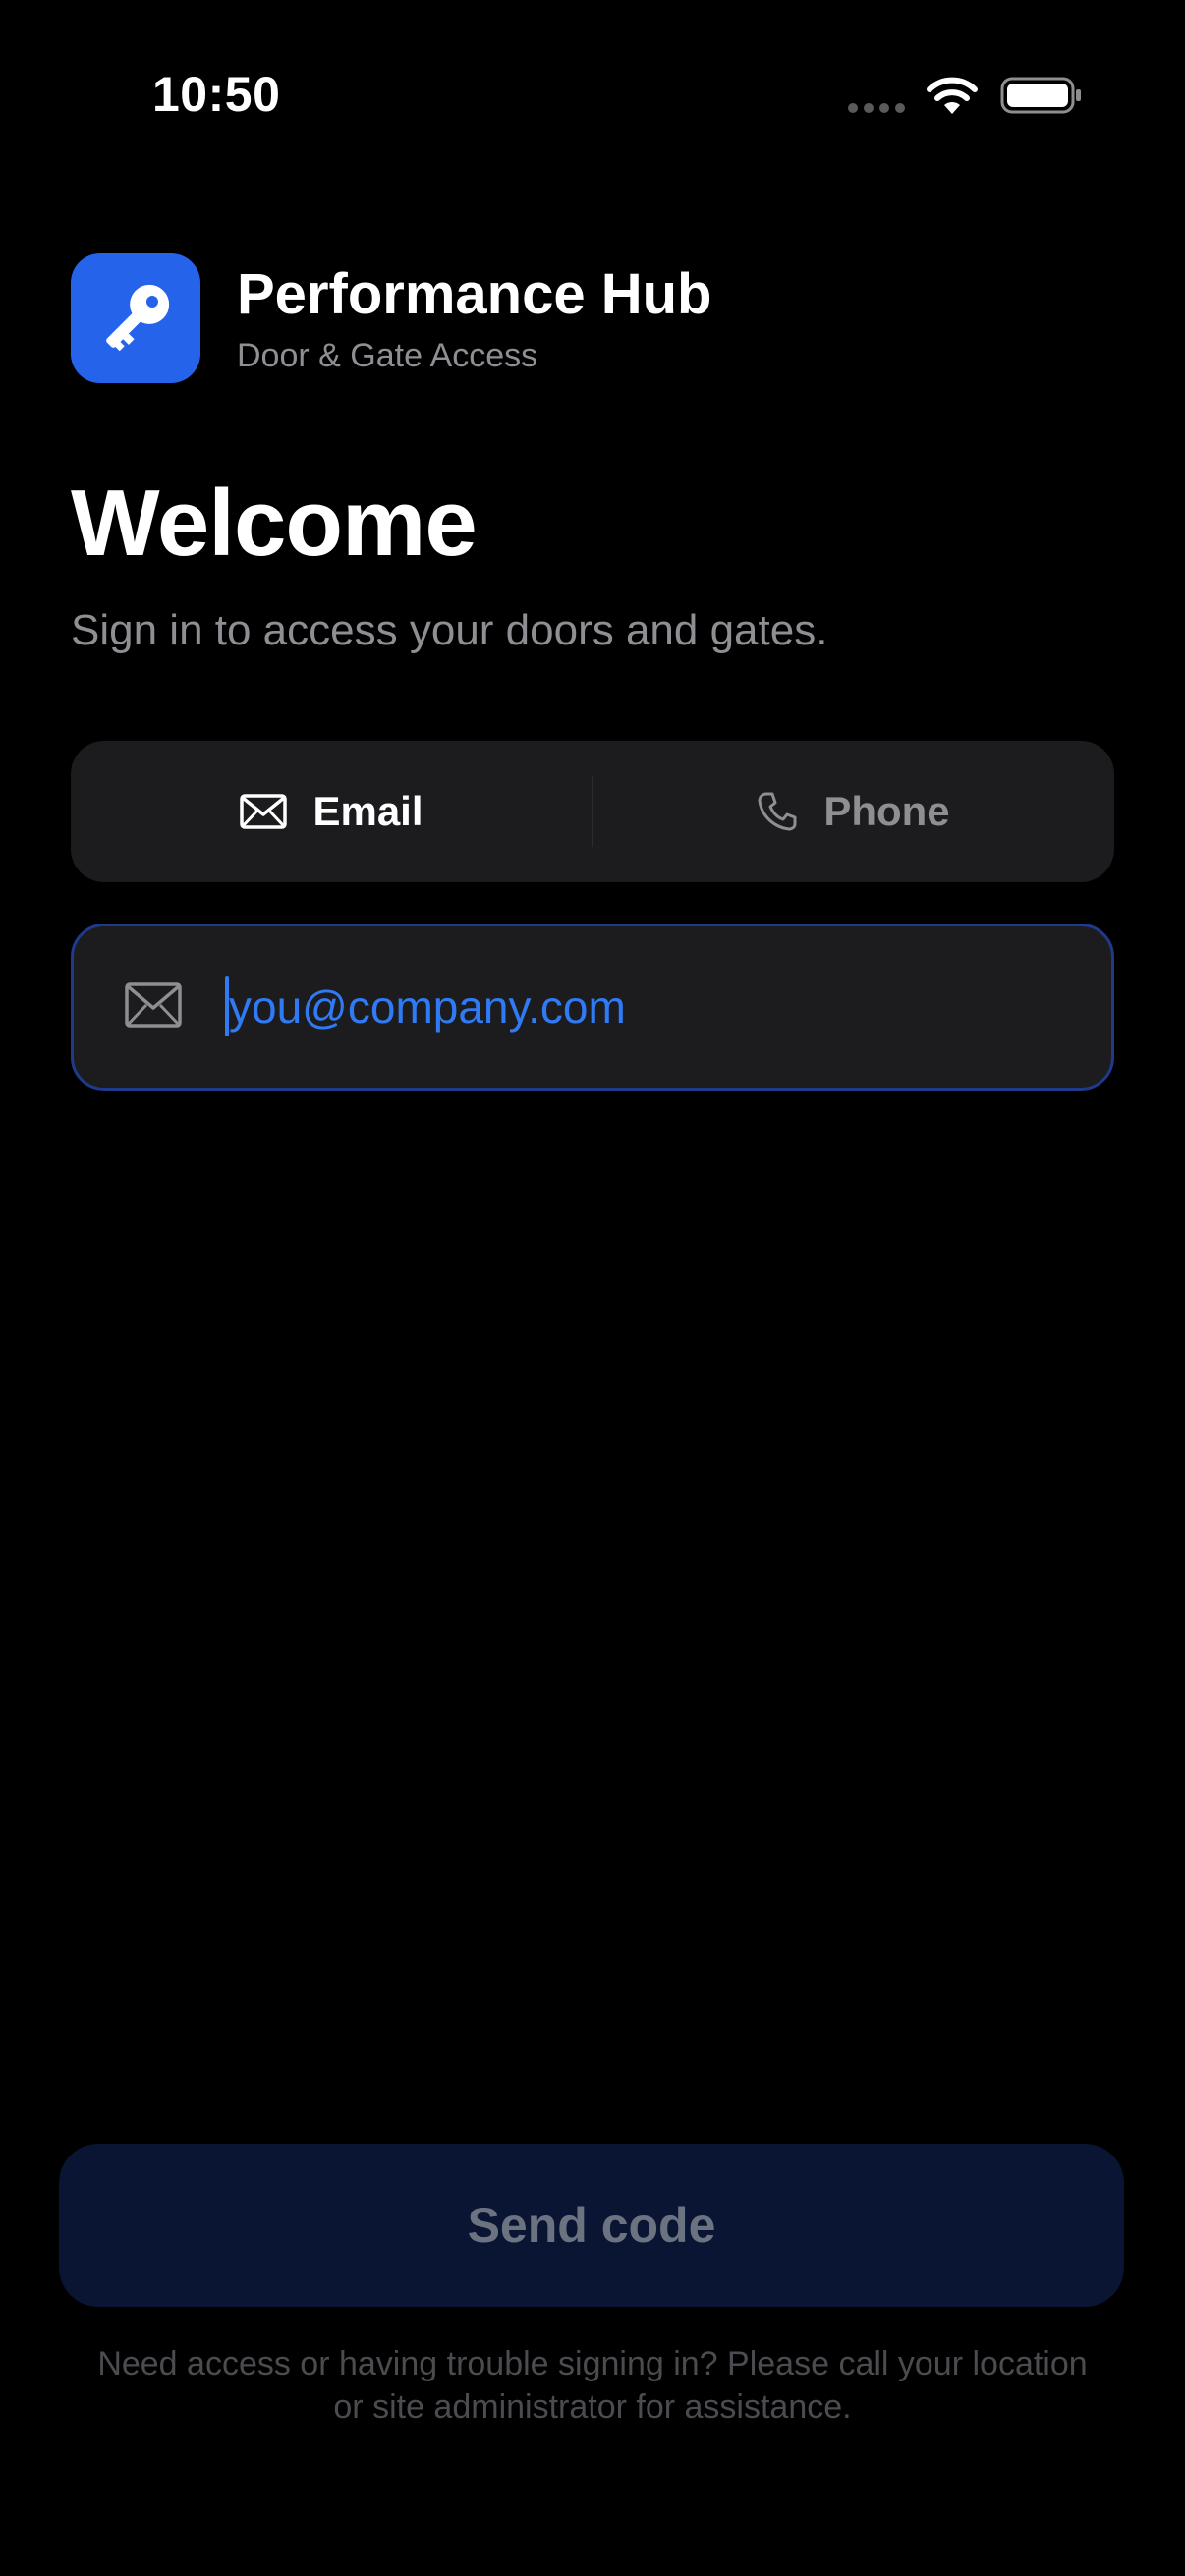 This screenshot has width=1185, height=2576. What do you see at coordinates (953, 95) in the screenshot?
I see `wifi-icon` at bounding box center [953, 95].